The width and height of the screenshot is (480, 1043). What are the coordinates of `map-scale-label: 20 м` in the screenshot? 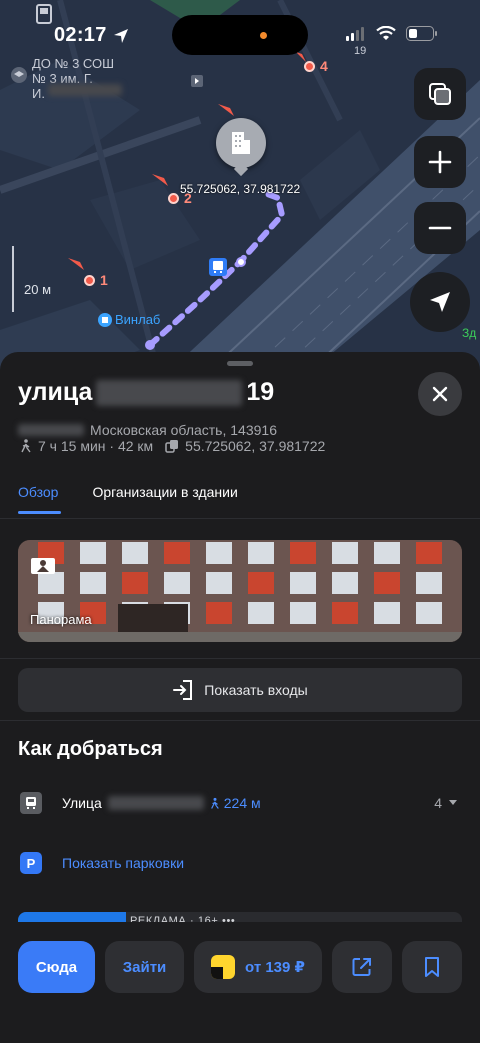 It's located at (38, 289).